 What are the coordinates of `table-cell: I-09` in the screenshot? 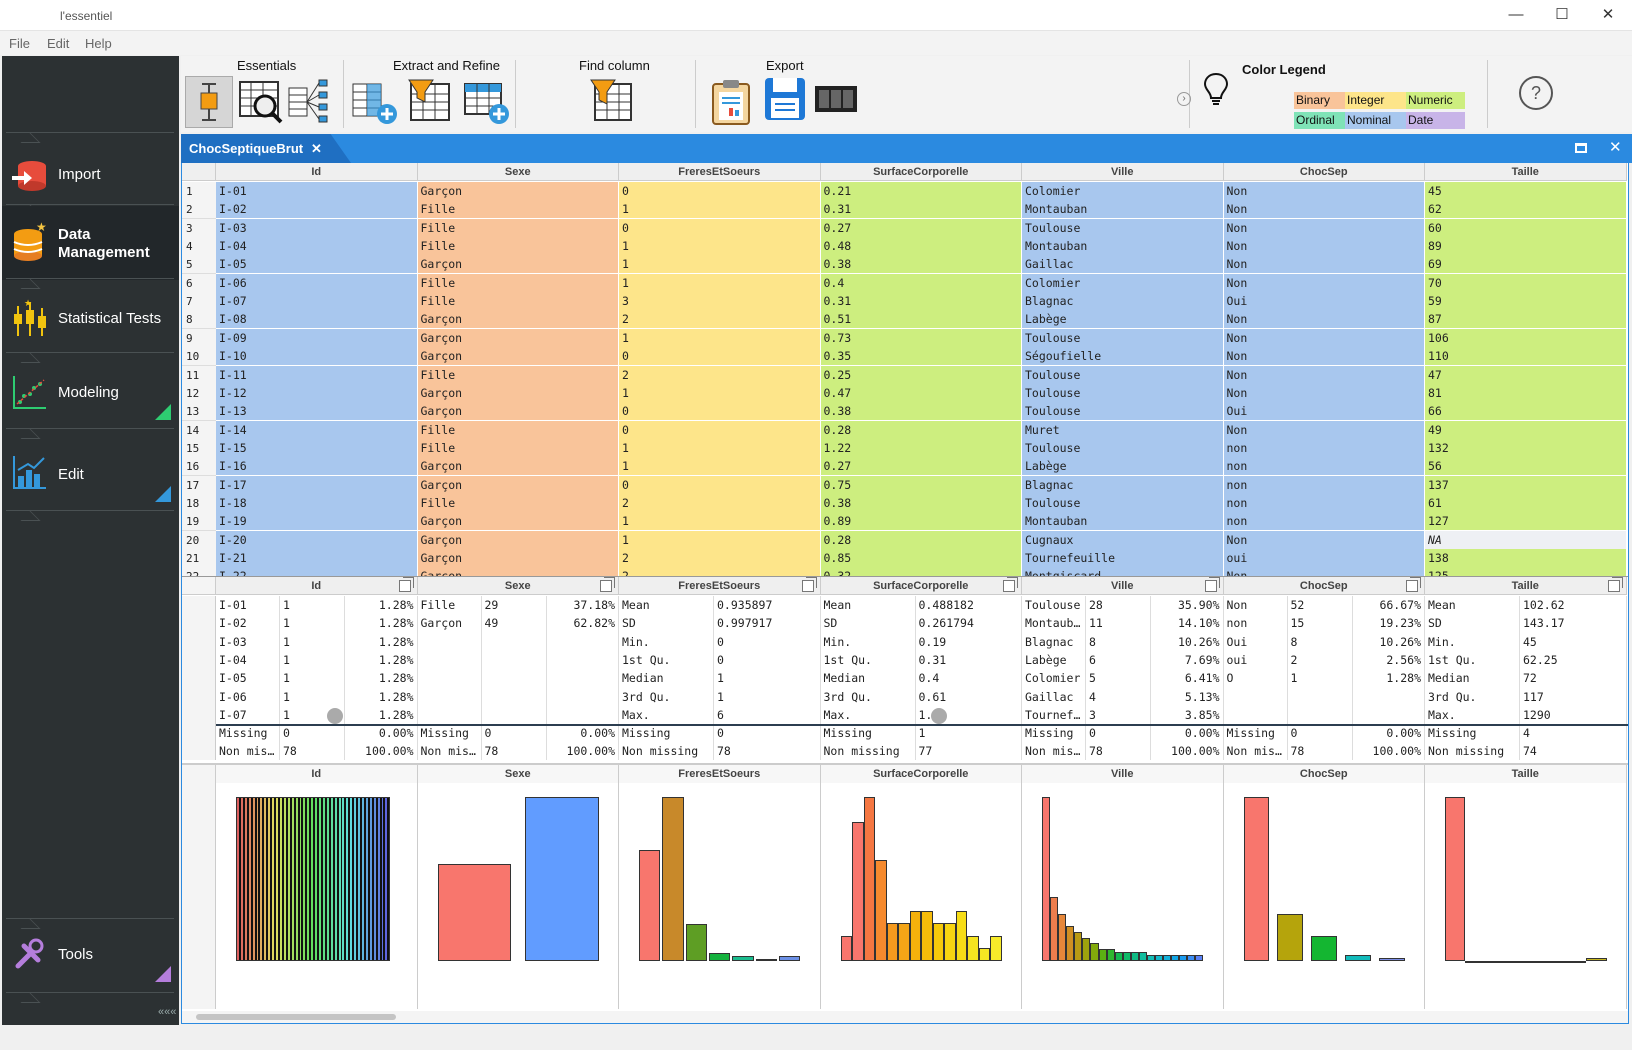 It's located at (317, 338).